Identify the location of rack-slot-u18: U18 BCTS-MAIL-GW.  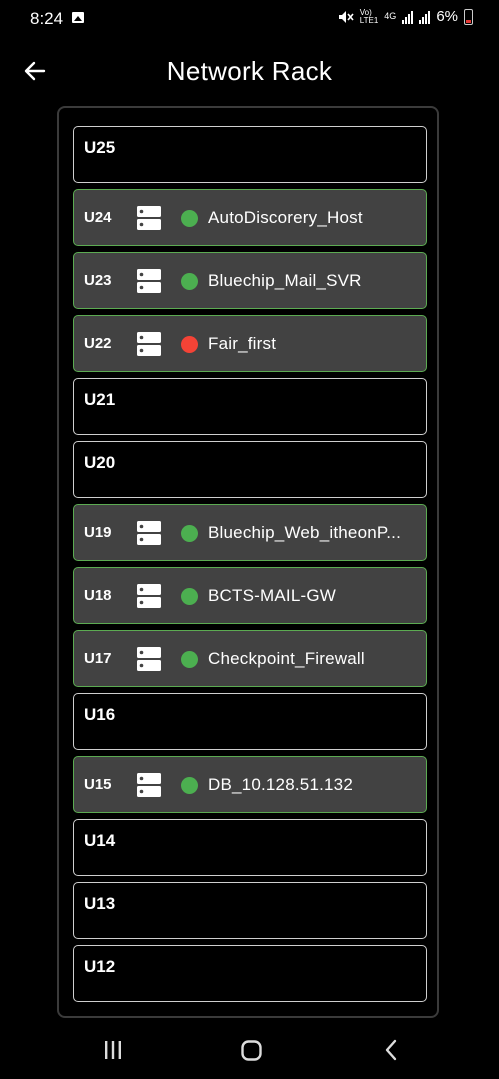
(250, 595).